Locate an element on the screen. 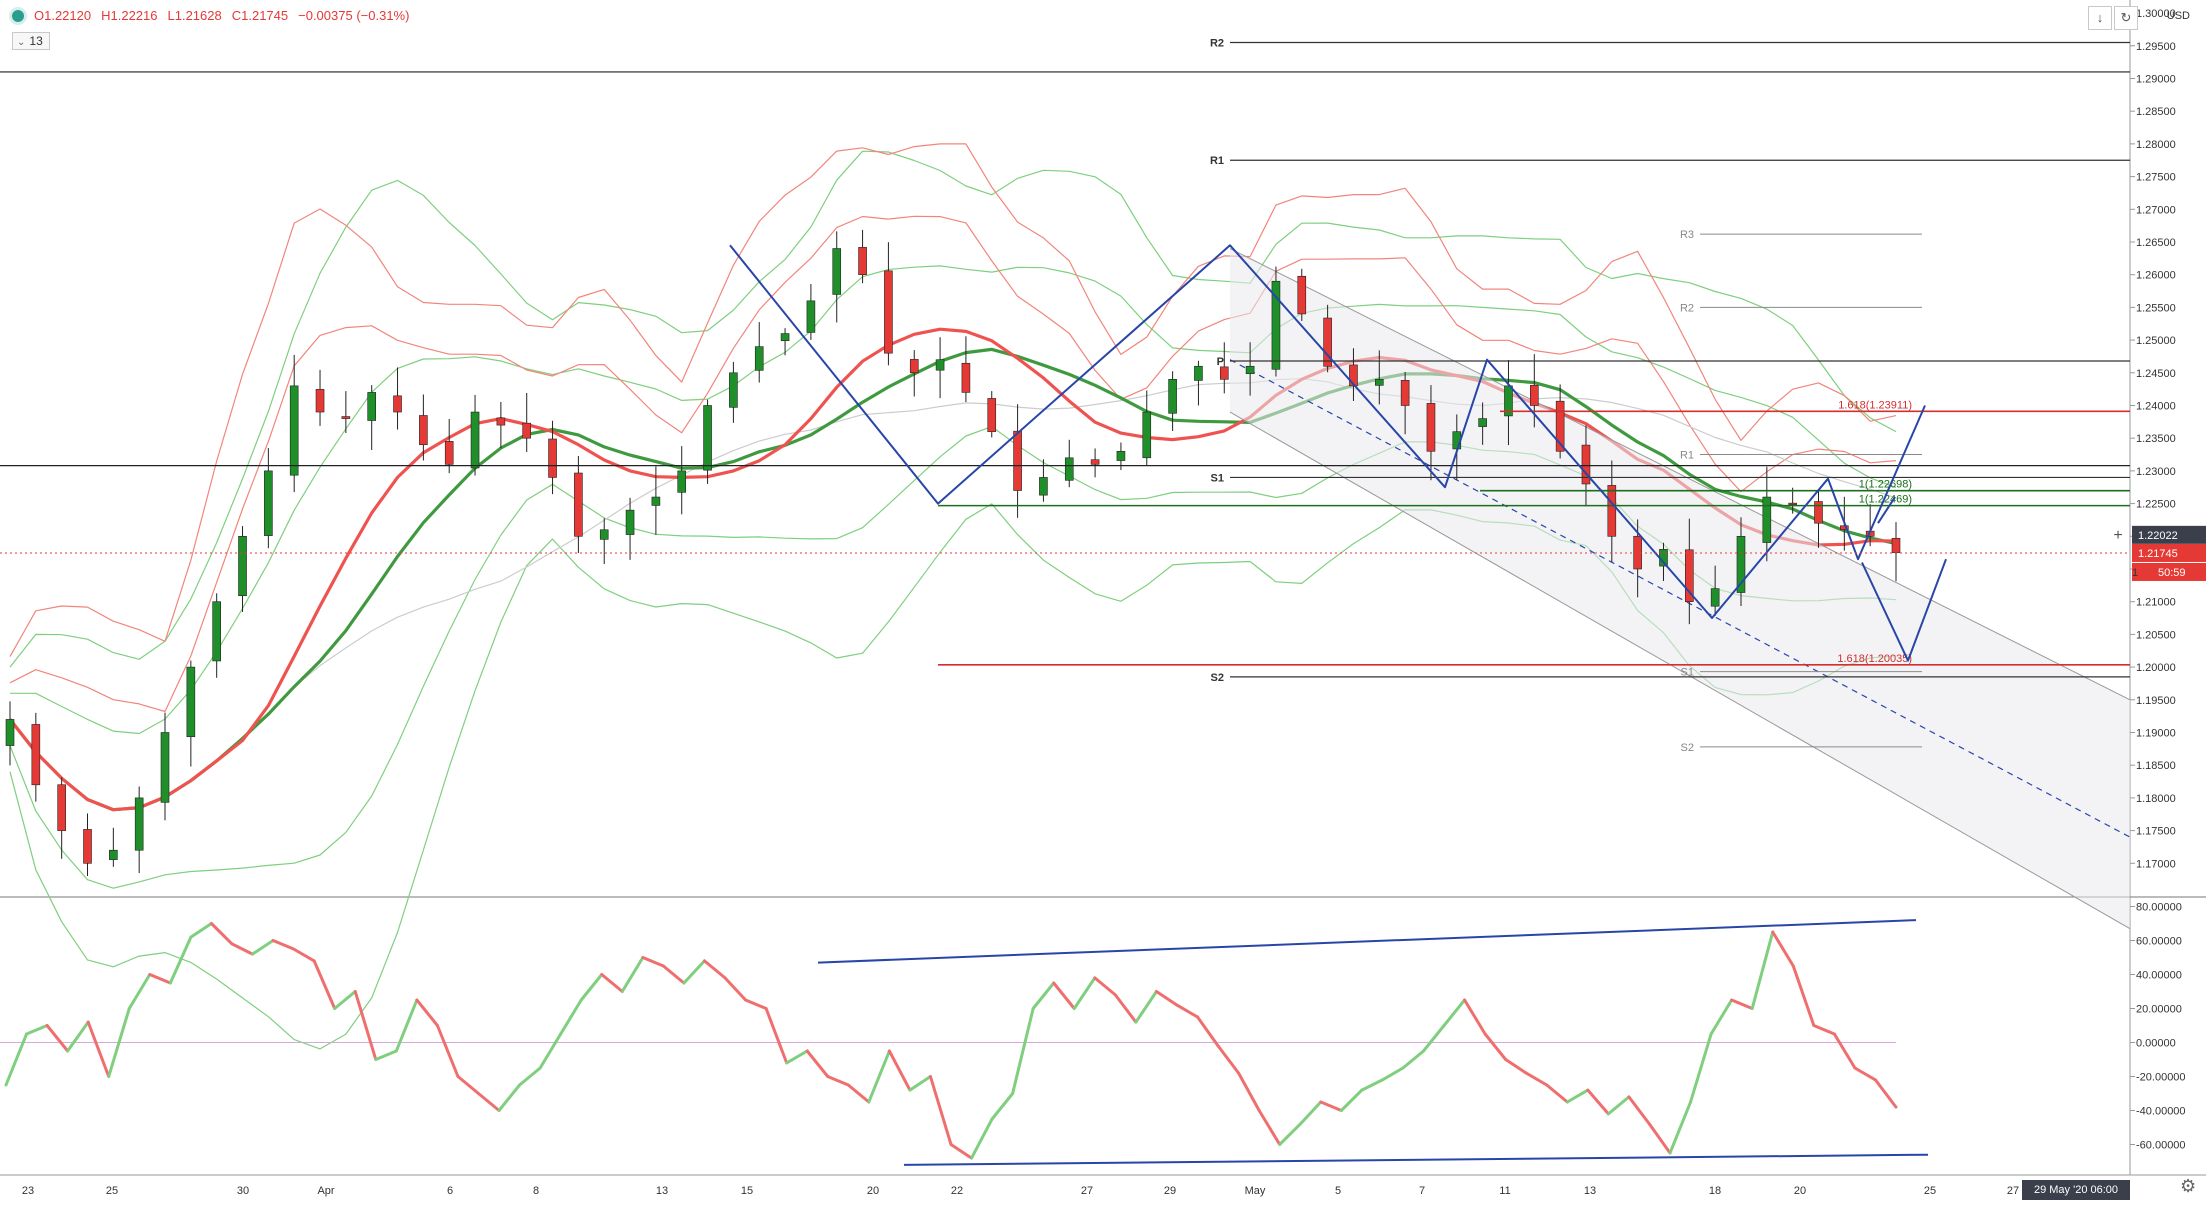 Image resolution: width=2206 pixels, height=1212 pixels. indicator-badge: ⌄ 13 is located at coordinates (31, 41).